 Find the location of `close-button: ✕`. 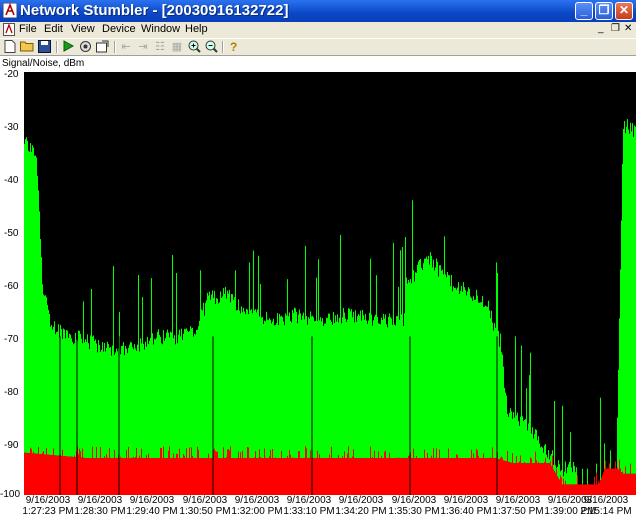

close-button: ✕ is located at coordinates (624, 11).